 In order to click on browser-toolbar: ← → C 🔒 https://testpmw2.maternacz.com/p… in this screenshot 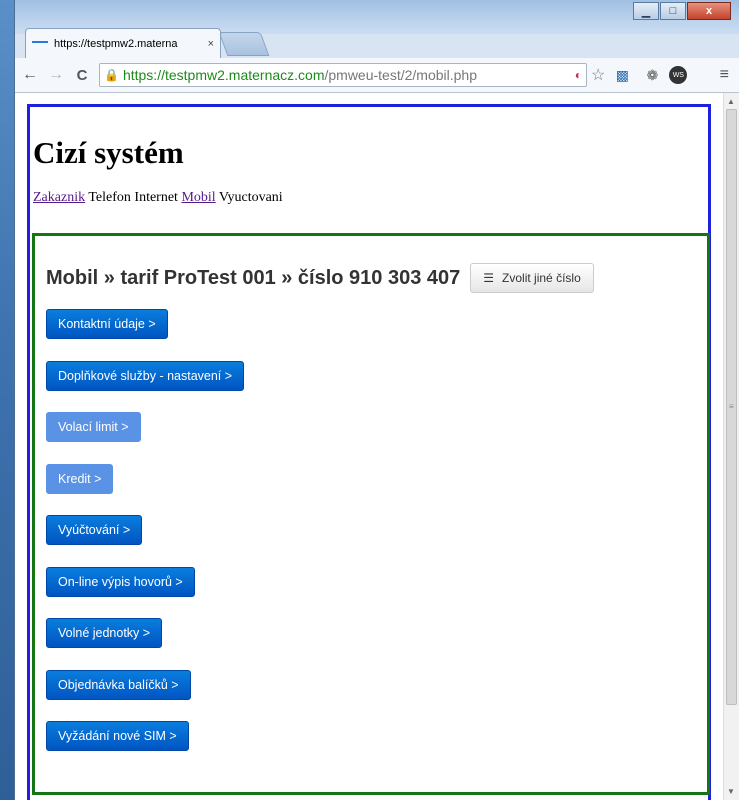, I will do `click(377, 75)`.